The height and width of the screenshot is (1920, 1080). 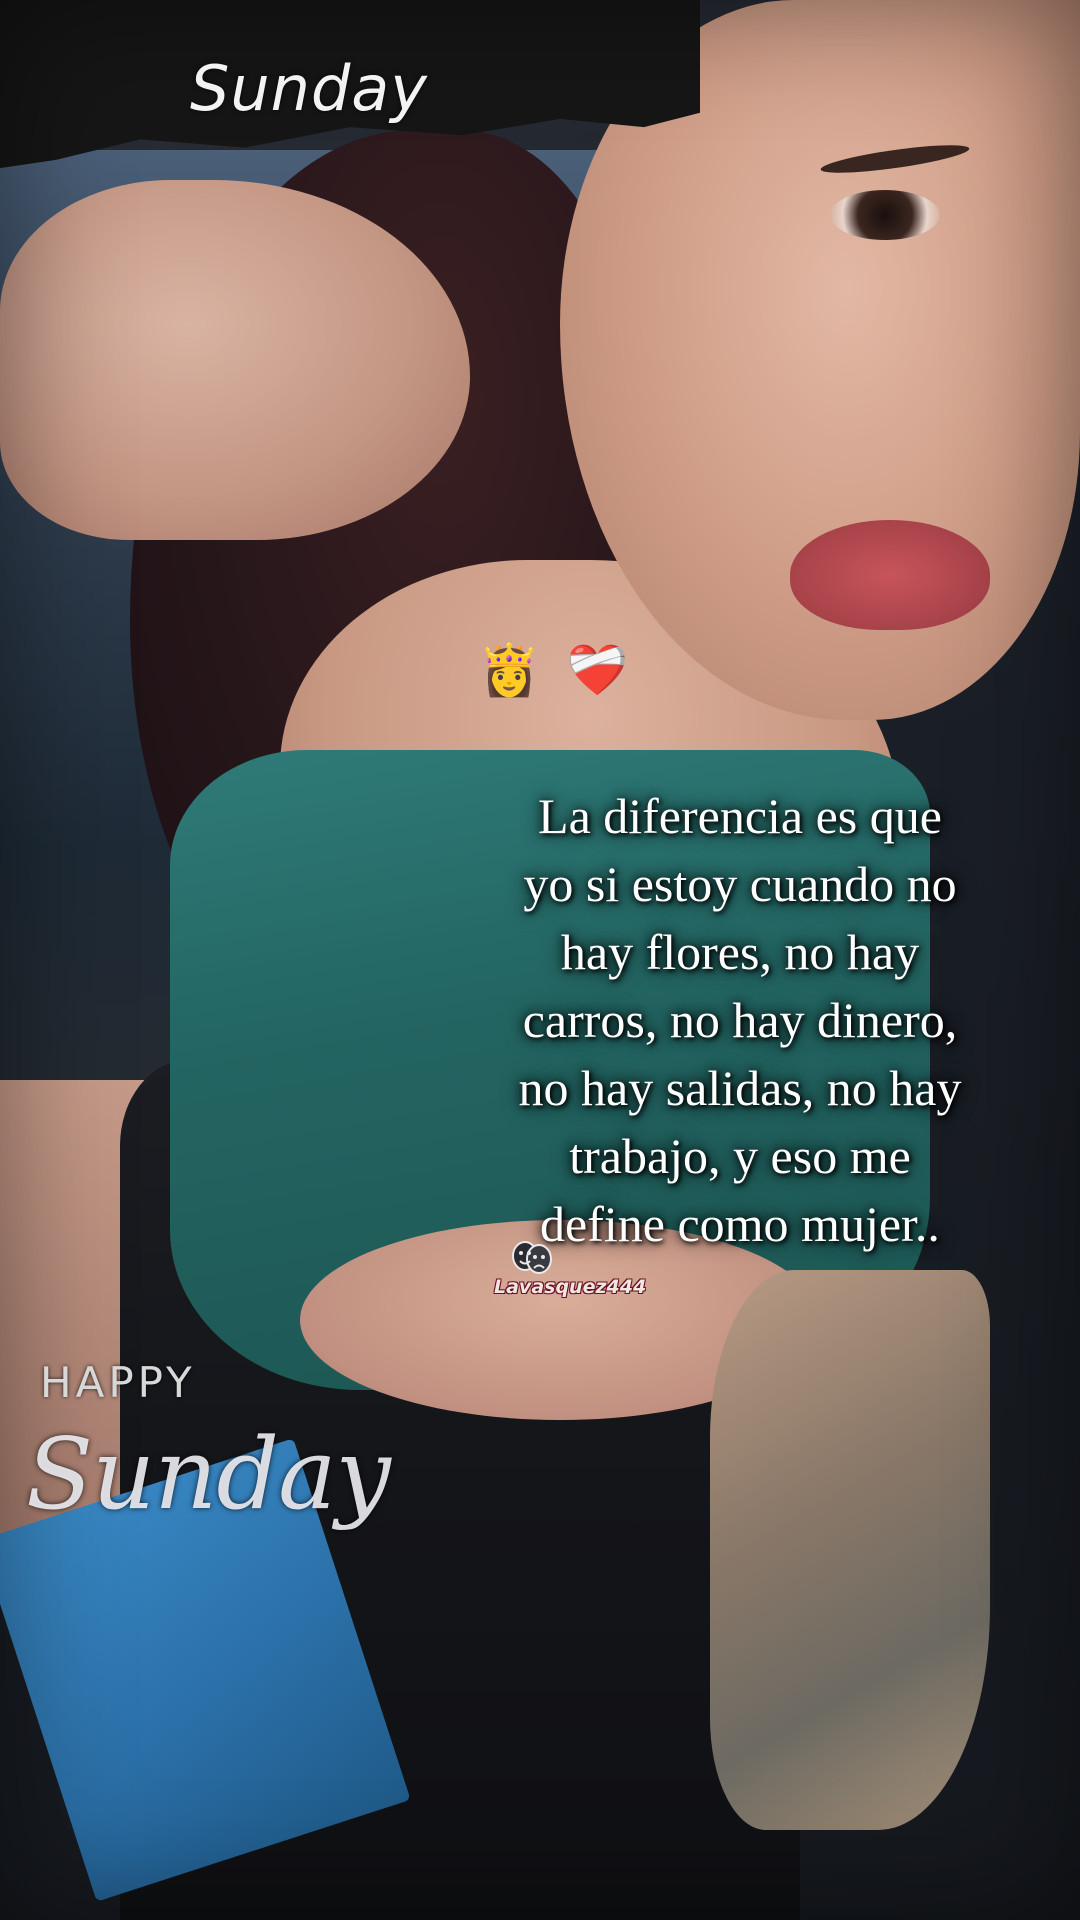 What do you see at coordinates (570, 1269) in the screenshot?
I see `watermark: Lavasquez444` at bounding box center [570, 1269].